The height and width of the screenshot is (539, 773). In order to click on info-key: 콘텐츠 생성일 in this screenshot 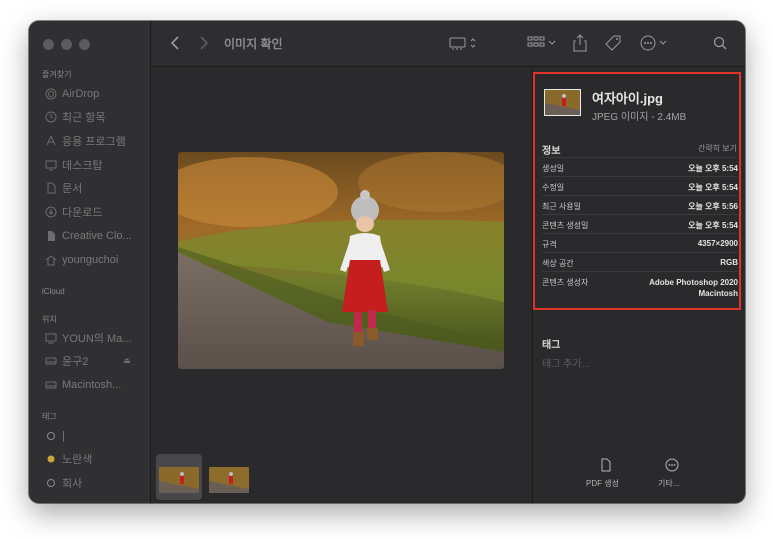, I will do `click(565, 225)`.